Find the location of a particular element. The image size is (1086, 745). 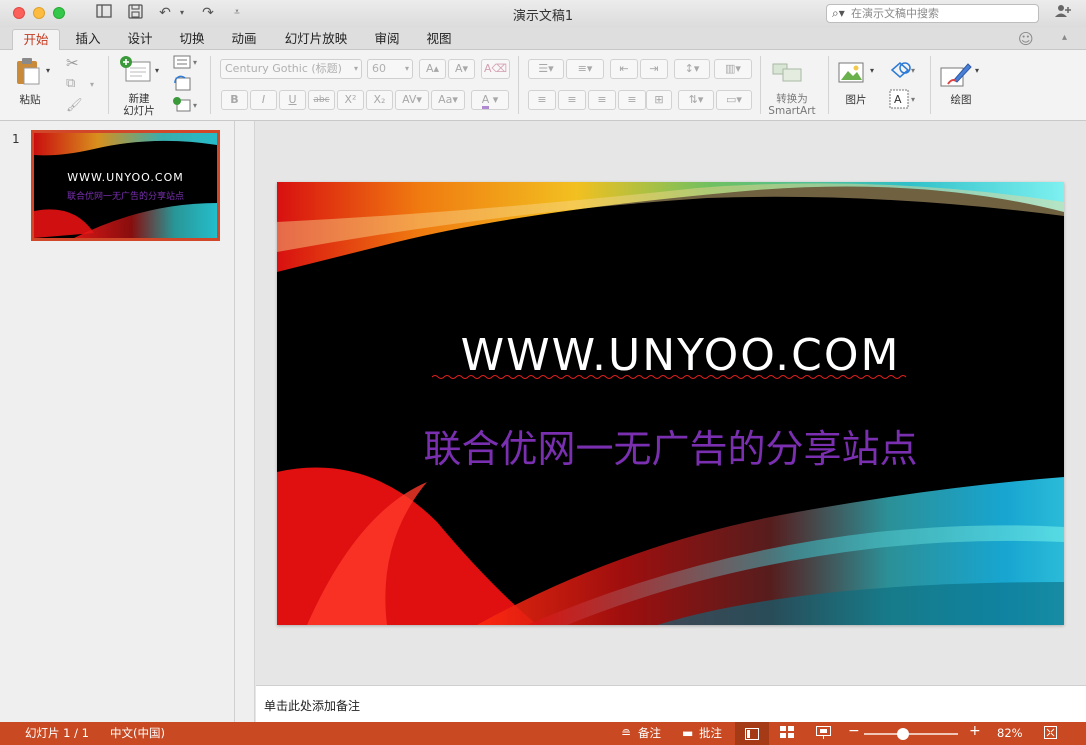

paste-label: 粘贴 is located at coordinates (30, 100).